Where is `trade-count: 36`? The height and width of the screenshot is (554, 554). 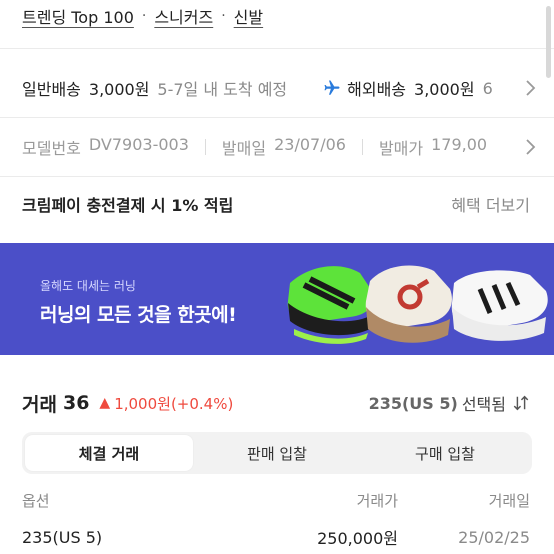 trade-count: 36 is located at coordinates (76, 403).